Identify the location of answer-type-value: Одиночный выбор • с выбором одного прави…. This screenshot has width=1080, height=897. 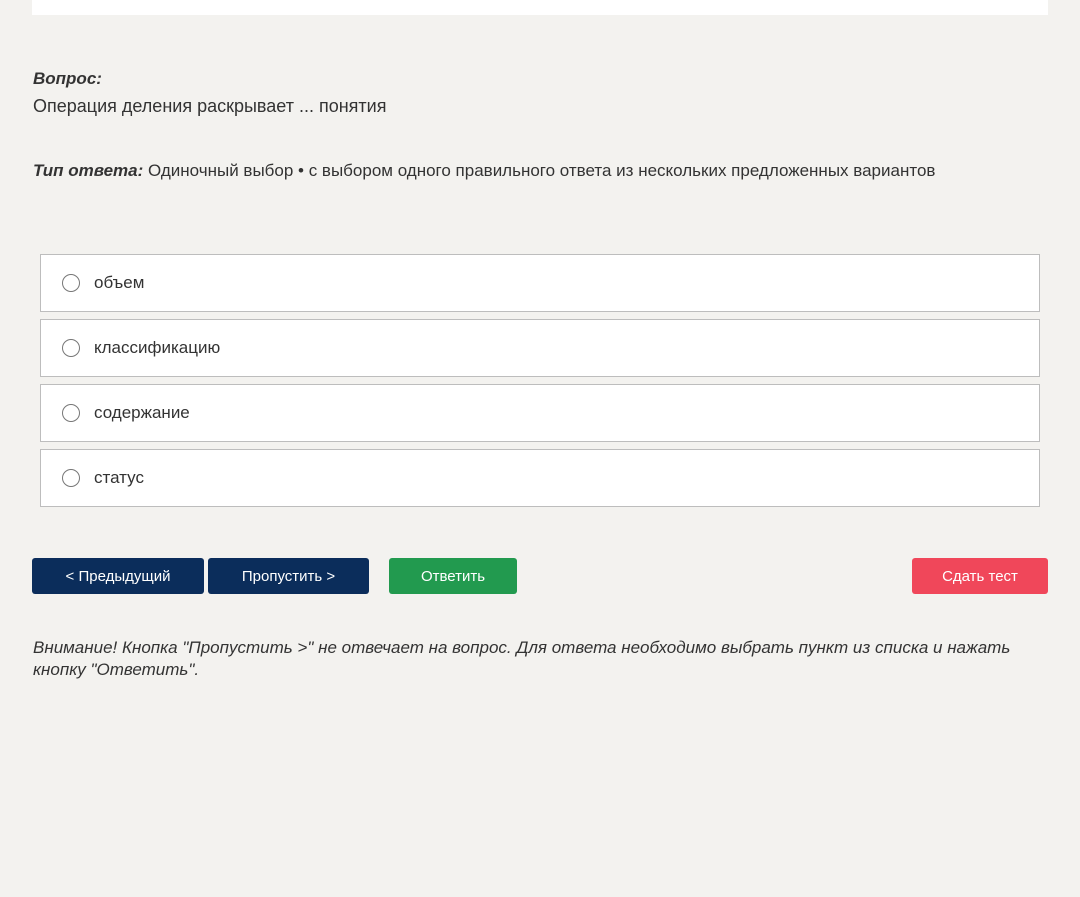
(542, 170).